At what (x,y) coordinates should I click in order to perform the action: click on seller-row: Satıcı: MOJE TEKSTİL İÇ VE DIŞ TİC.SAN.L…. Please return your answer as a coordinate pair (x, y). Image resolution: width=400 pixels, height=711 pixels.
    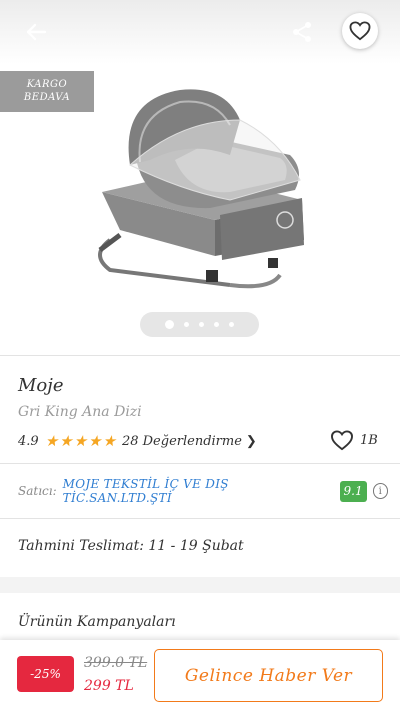
    Looking at the image, I should click on (203, 491).